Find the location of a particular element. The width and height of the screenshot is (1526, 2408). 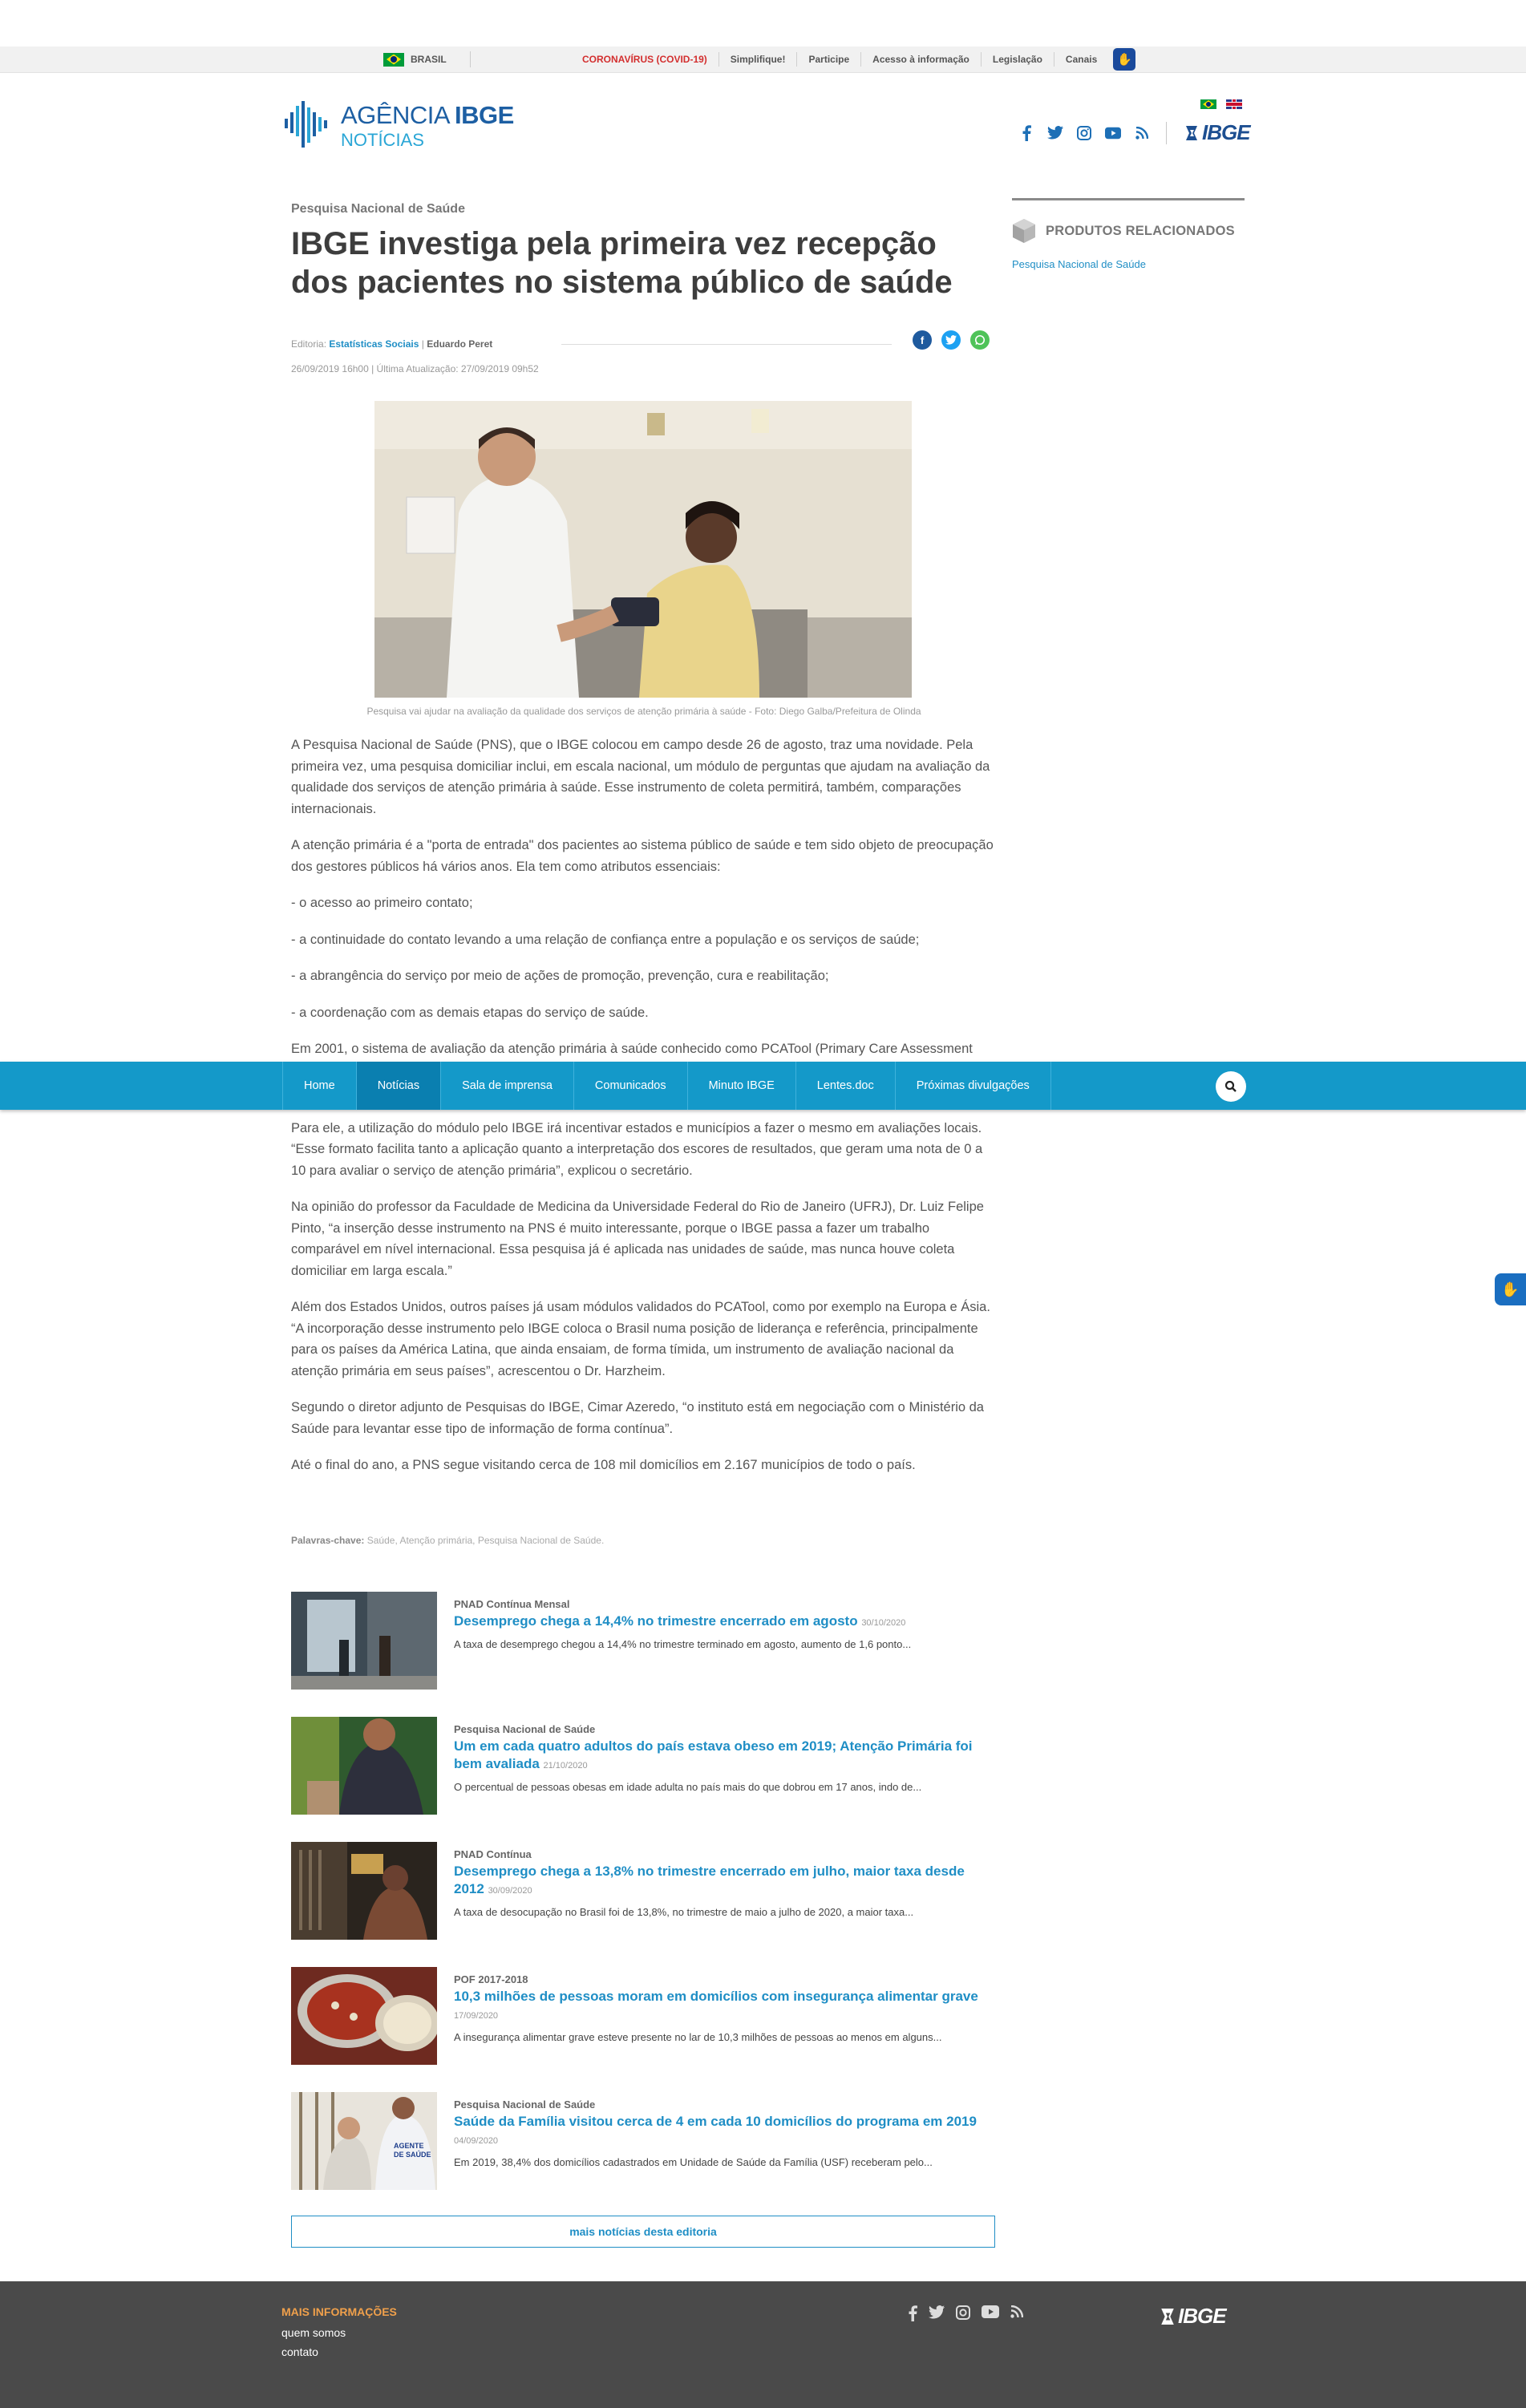

related-product-link: Pesquisa Nacional de Saúde is located at coordinates (1079, 264).